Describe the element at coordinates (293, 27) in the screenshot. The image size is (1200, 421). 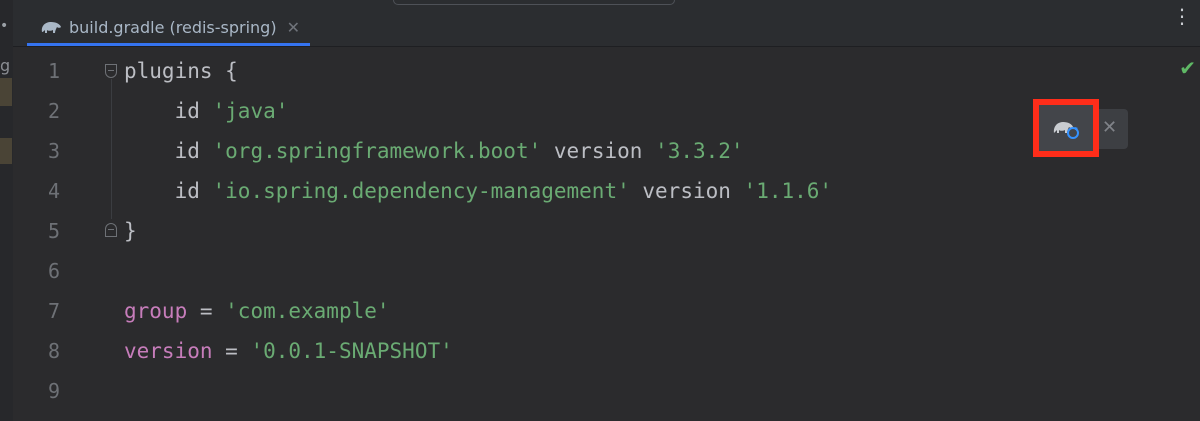
I see `tab-close-icon: ✕` at that location.